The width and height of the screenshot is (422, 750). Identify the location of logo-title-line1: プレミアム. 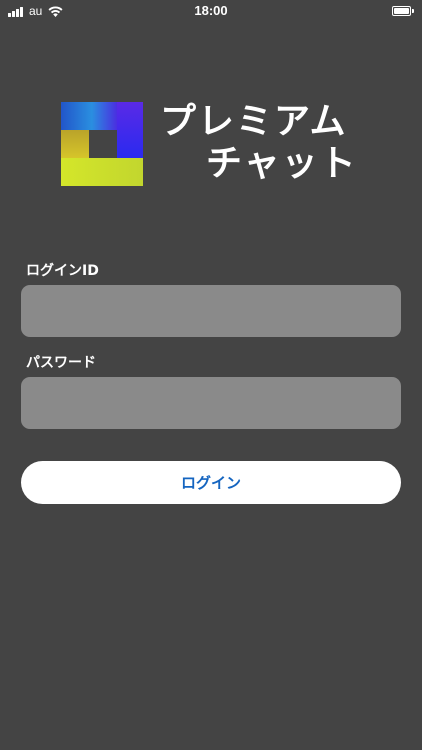
(254, 121).